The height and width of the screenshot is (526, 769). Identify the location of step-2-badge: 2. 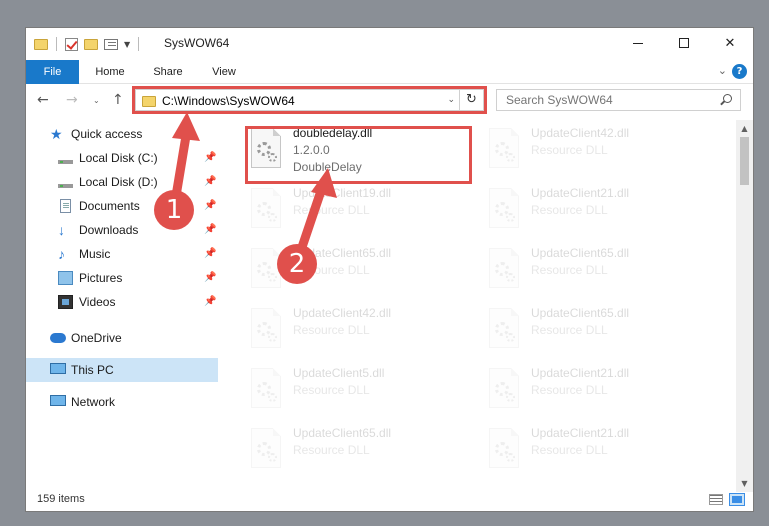
(297, 264).